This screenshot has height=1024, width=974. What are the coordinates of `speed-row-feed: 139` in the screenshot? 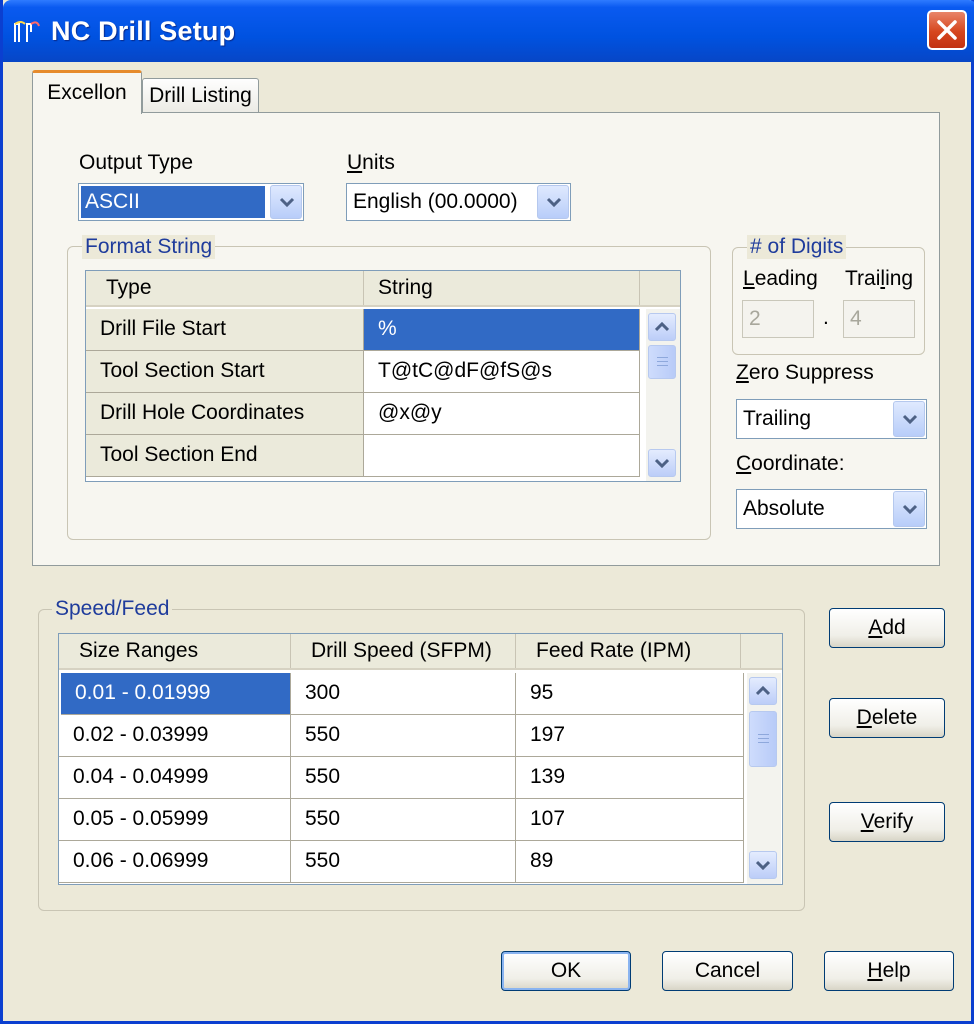 It's located at (630, 778).